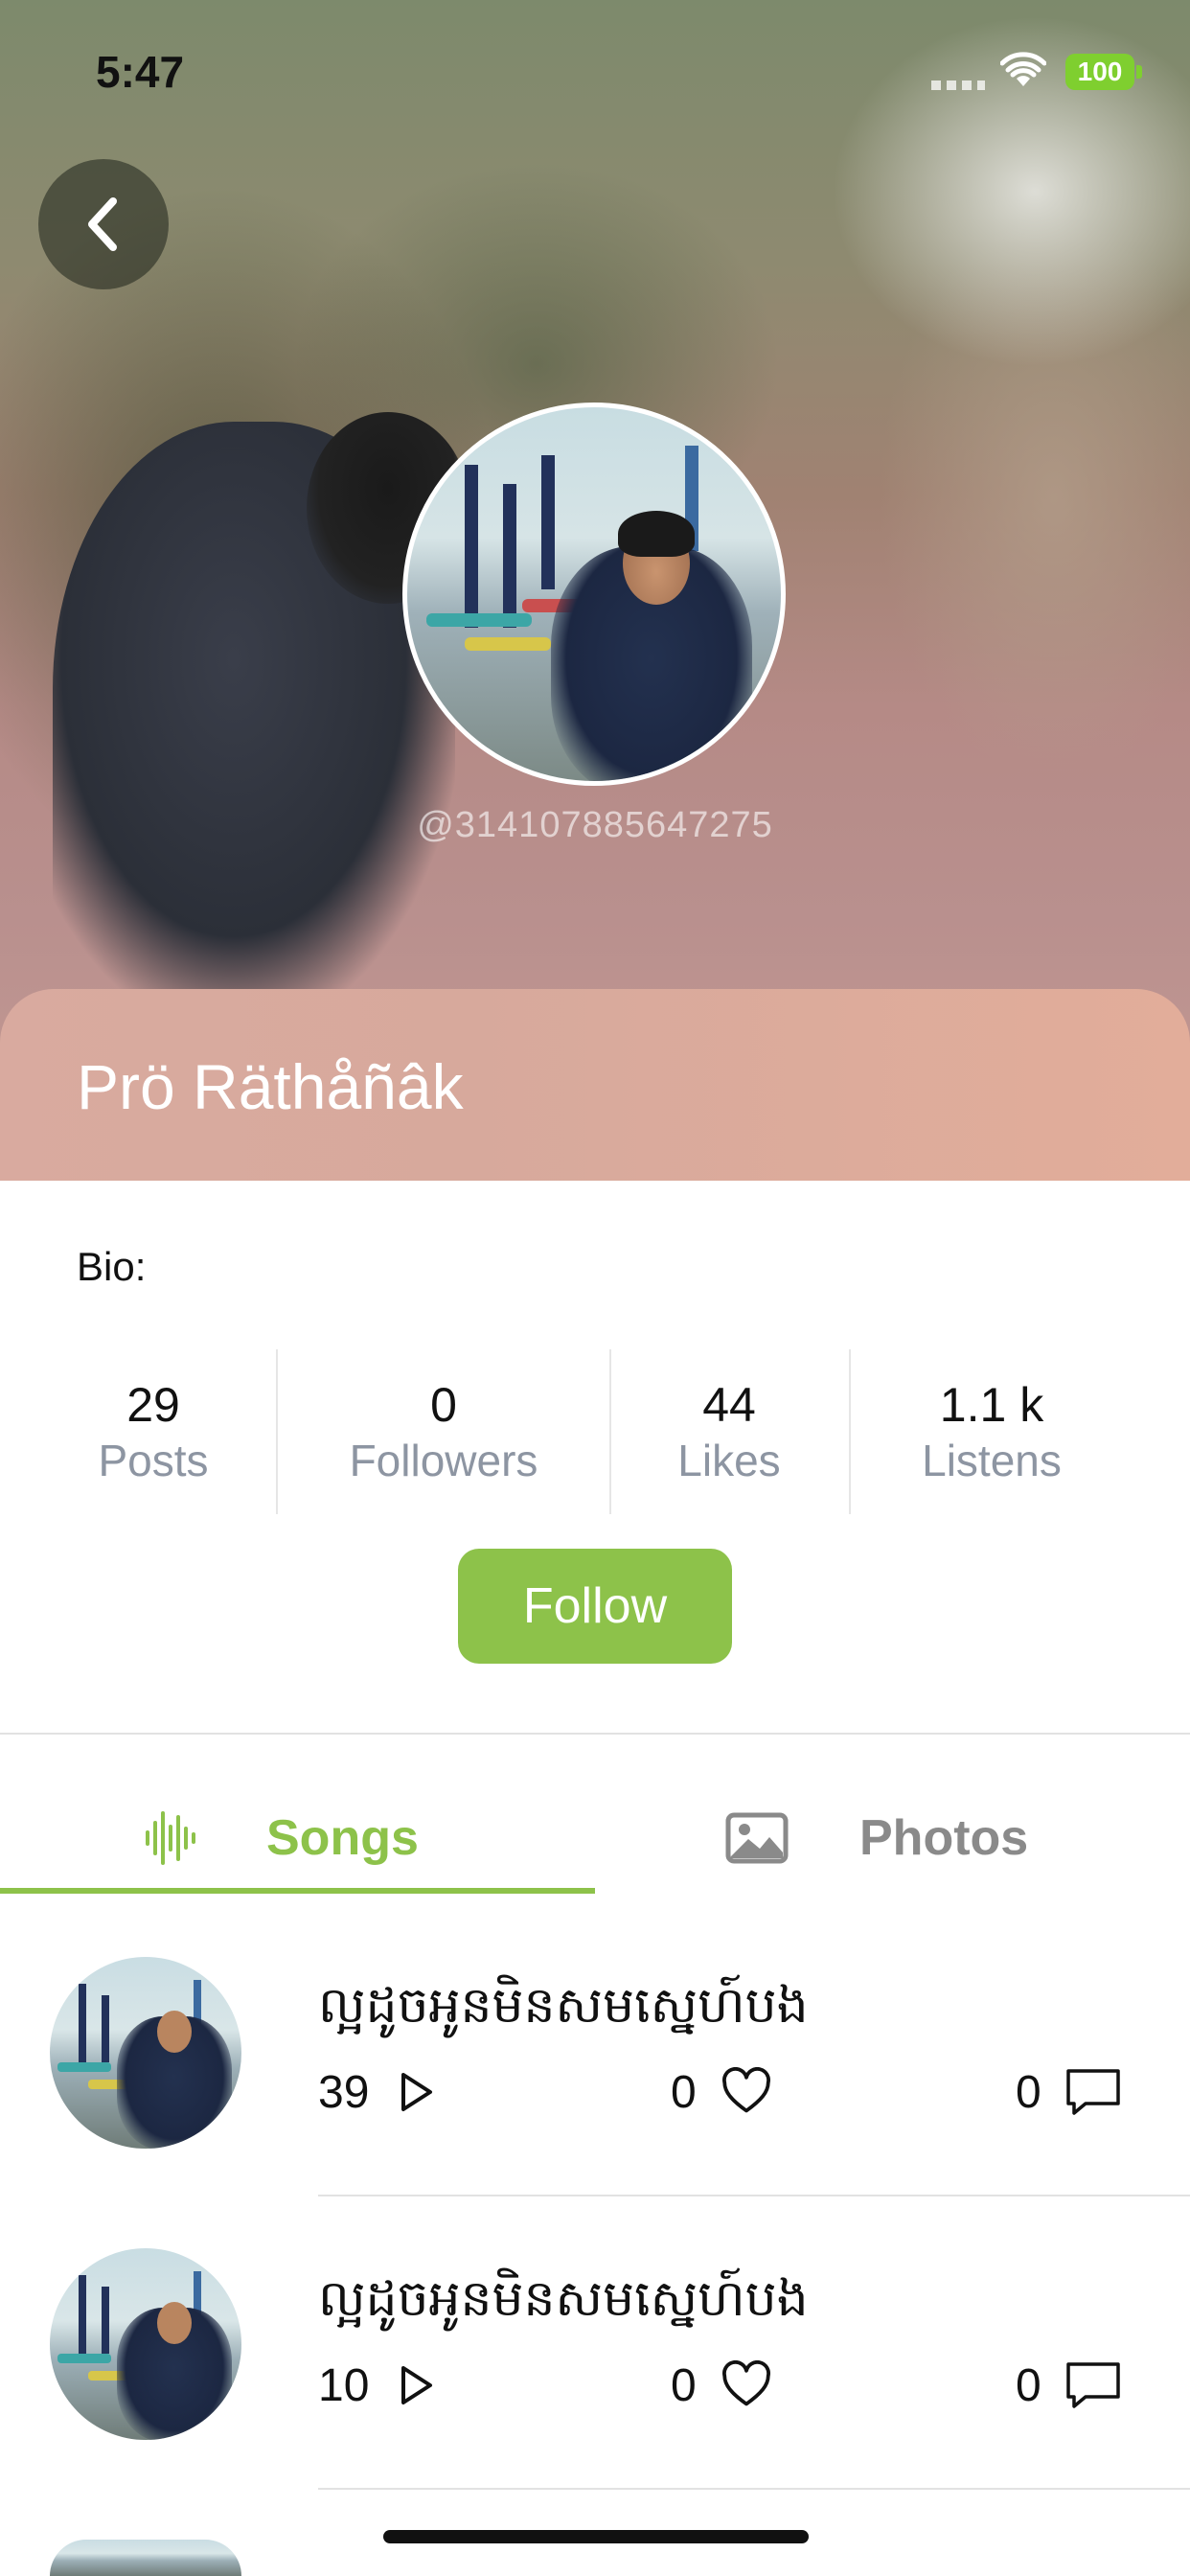 This screenshot has width=1190, height=2576. I want to click on tab-selected-indicator, so click(297, 1891).